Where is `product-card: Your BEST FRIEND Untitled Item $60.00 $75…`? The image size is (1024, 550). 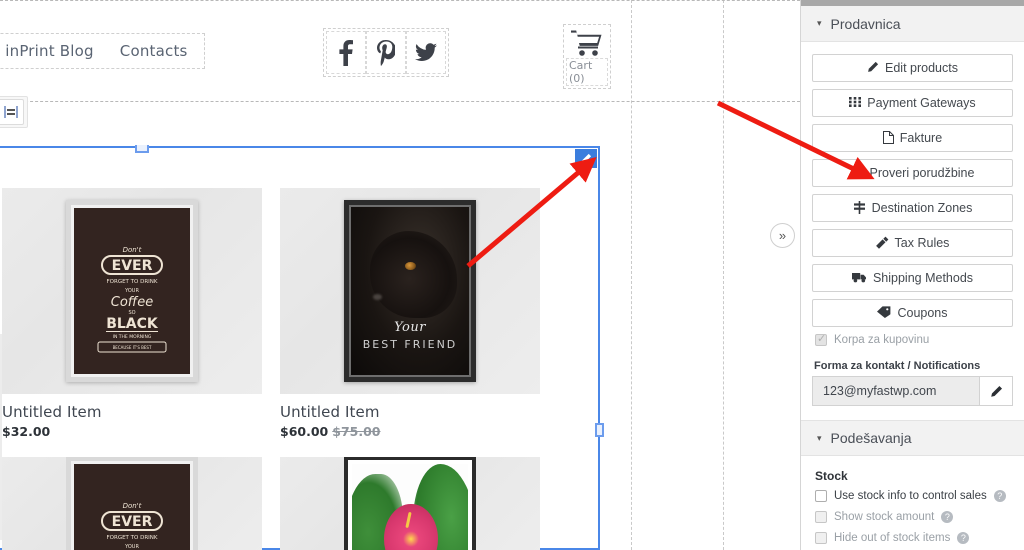 product-card: Your BEST FRIEND Untitled Item $60.00 $75… is located at coordinates (410, 313).